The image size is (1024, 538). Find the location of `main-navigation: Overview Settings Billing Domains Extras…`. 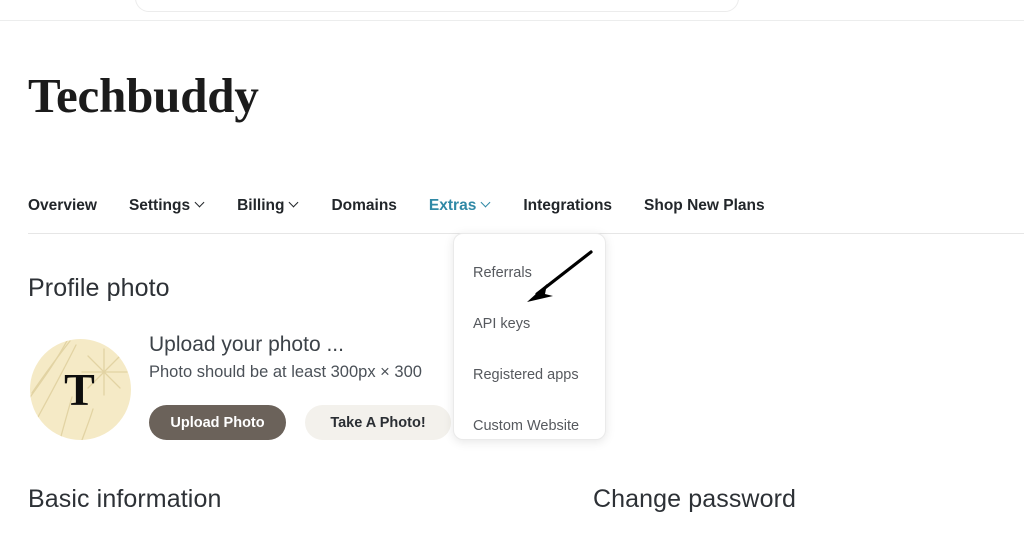

main-navigation: Overview Settings Billing Domains Extras… is located at coordinates (396, 206).